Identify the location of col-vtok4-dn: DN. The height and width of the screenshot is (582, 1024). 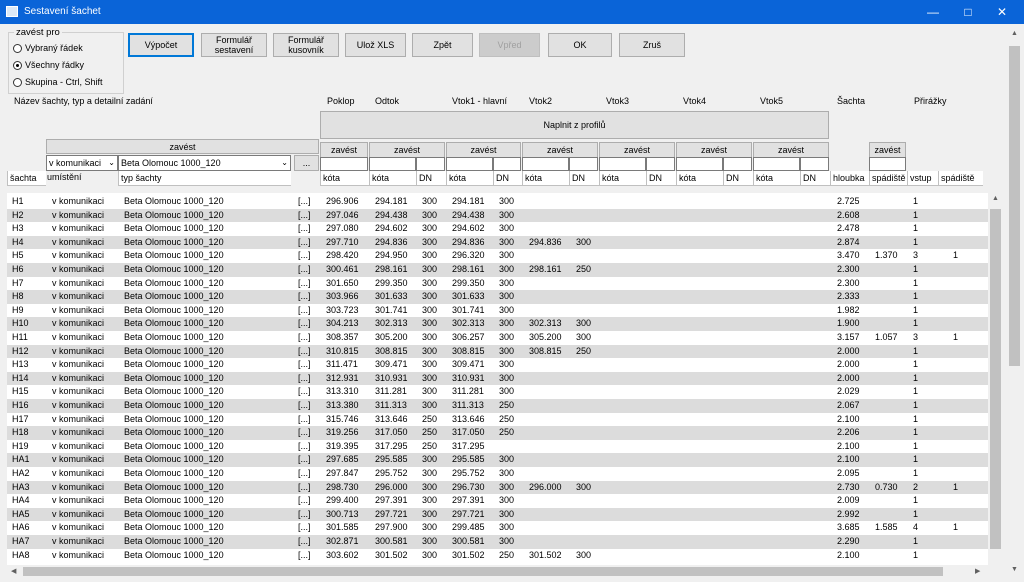
(738, 178).